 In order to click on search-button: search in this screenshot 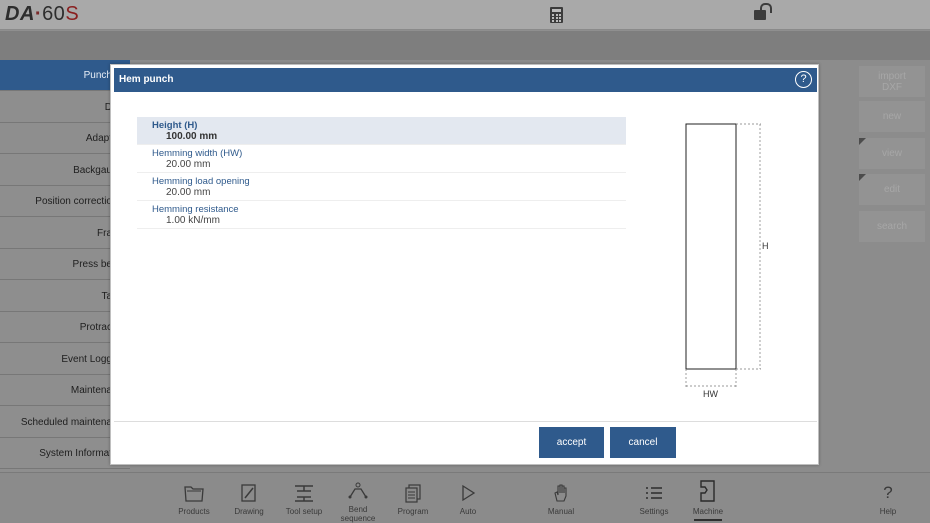, I will do `click(892, 226)`.